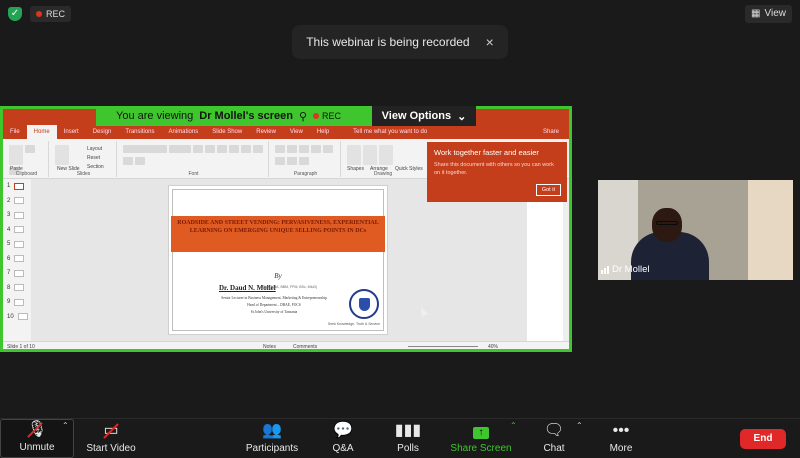 This screenshot has height=458, width=800. I want to click on slide-thumbnail: 3, so click(17, 215).